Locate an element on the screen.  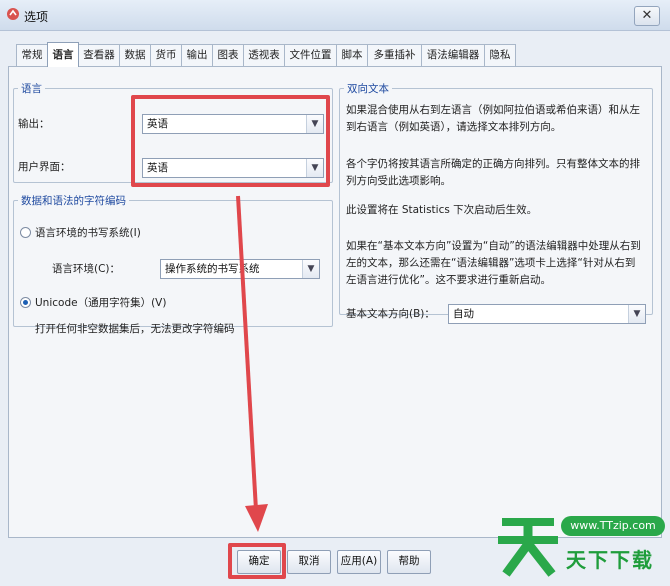
bidi-paragraph-3: 此设置将在 Statistics 下次启动后生效。 is located at coordinates (442, 210).